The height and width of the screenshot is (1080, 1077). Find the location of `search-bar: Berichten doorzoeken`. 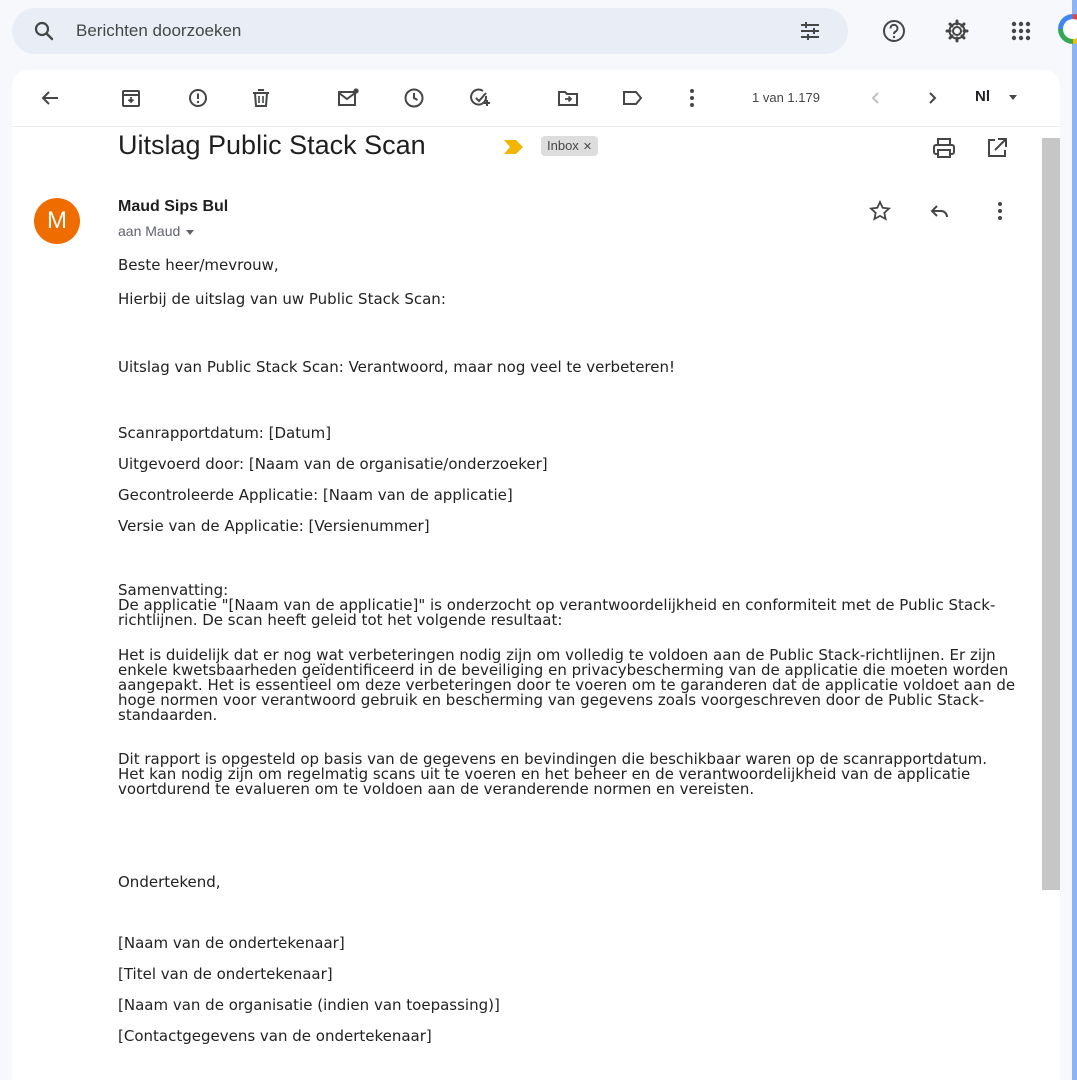

search-bar: Berichten doorzoeken is located at coordinates (430, 31).